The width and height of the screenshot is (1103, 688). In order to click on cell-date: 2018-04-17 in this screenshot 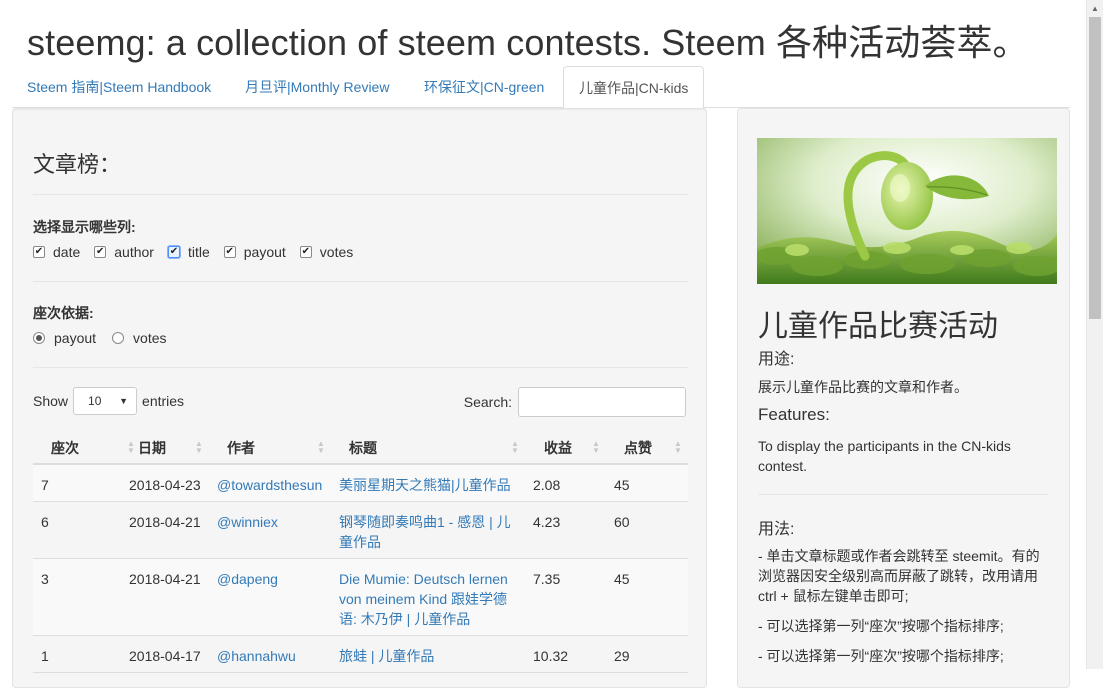, I will do `click(165, 656)`.